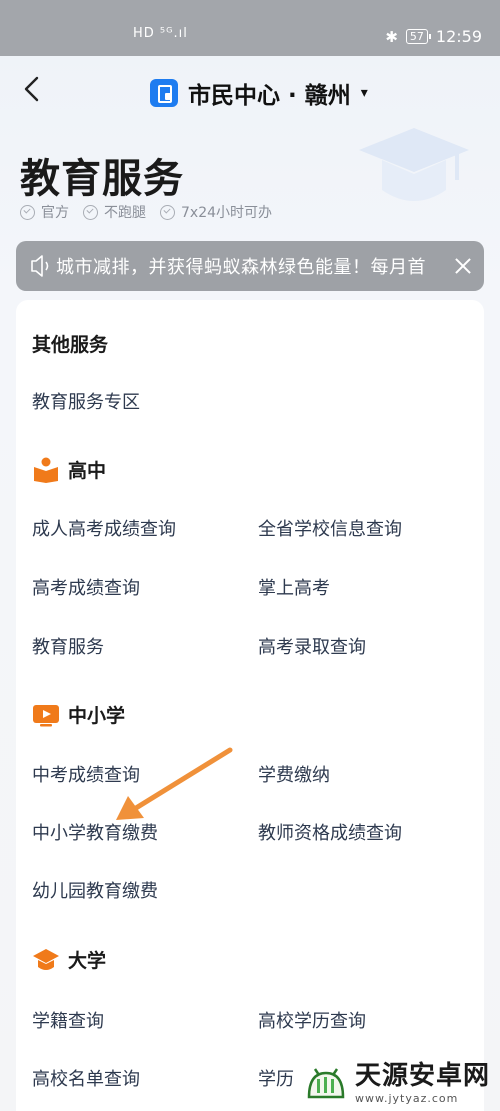  I want to click on service-link: 高校名单查询, so click(86, 1078).